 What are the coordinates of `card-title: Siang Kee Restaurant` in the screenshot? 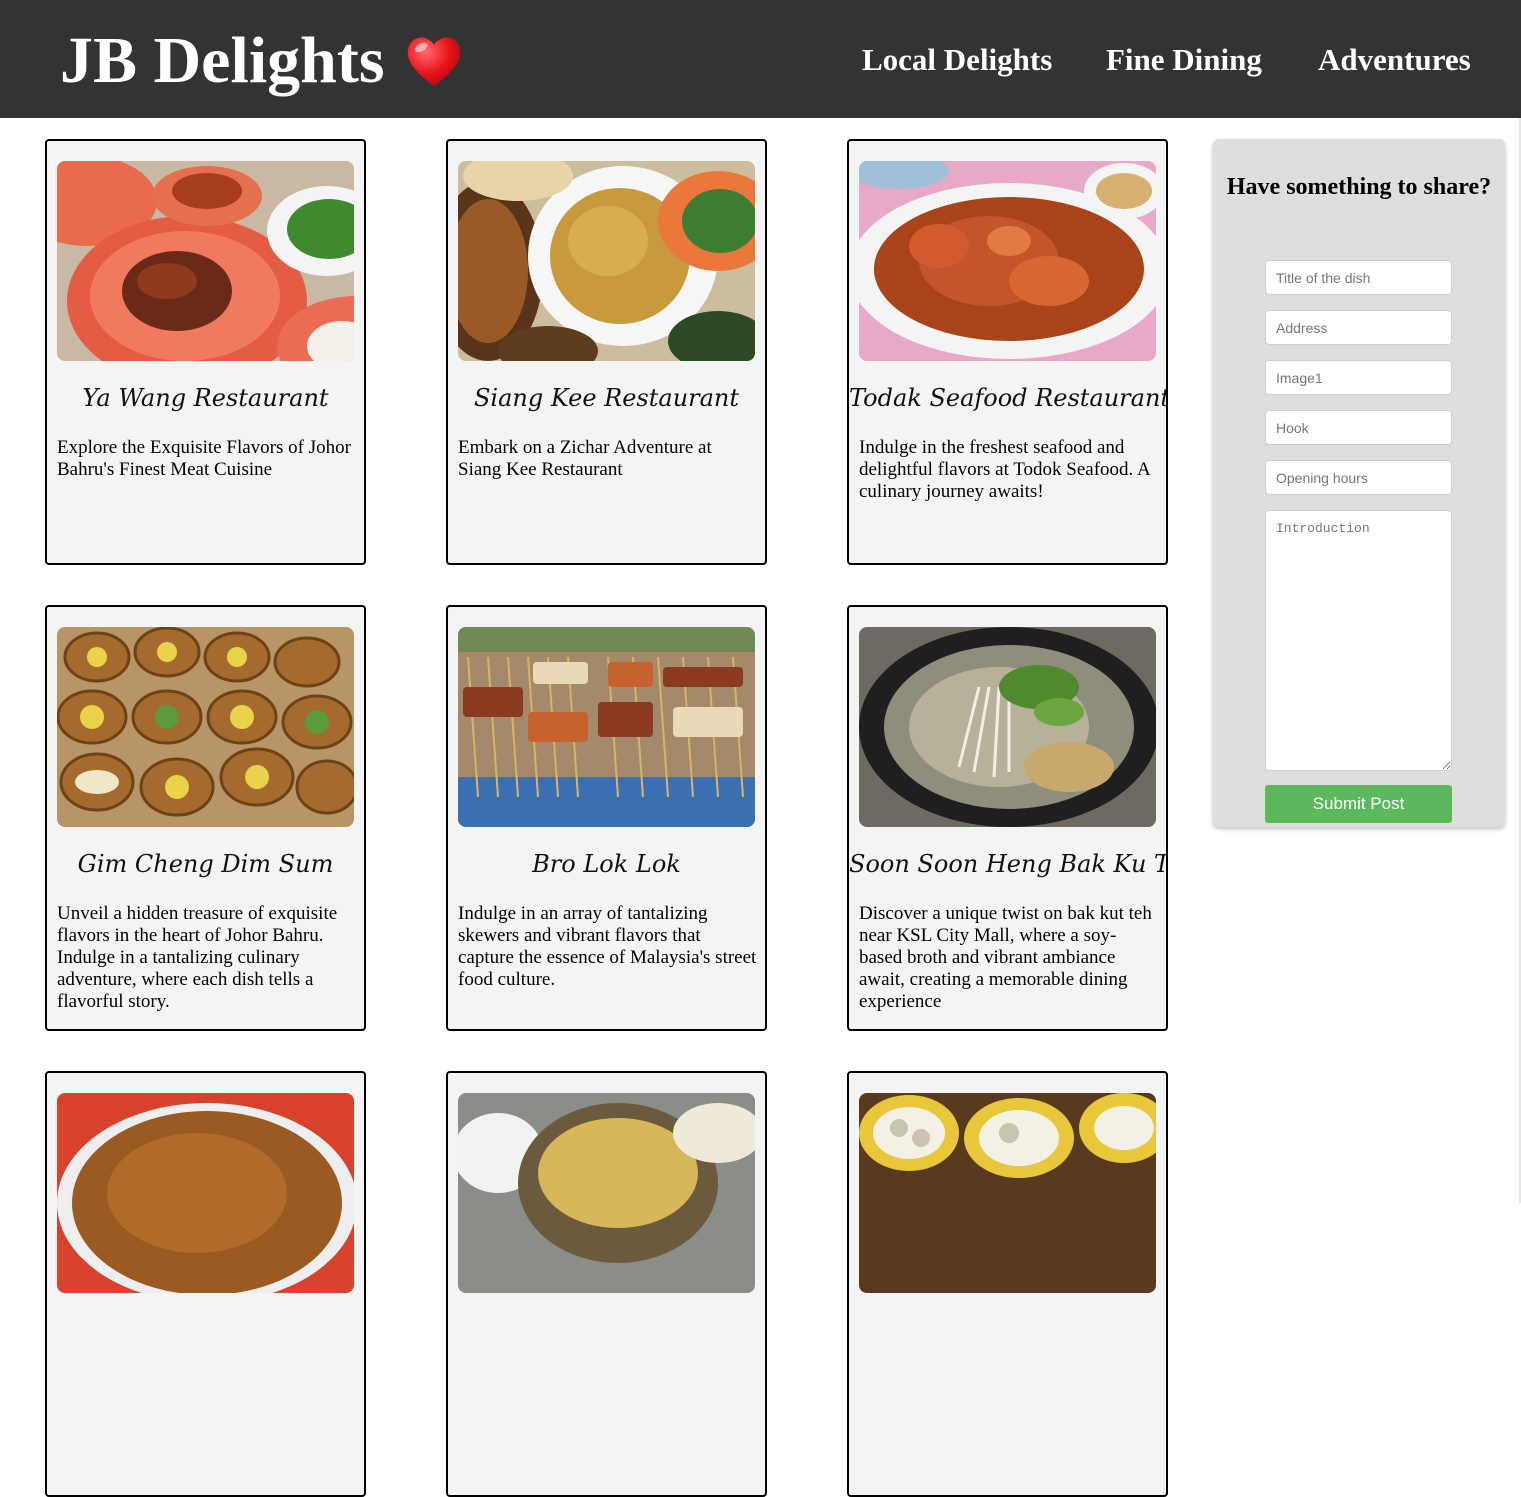 It's located at (606, 398).